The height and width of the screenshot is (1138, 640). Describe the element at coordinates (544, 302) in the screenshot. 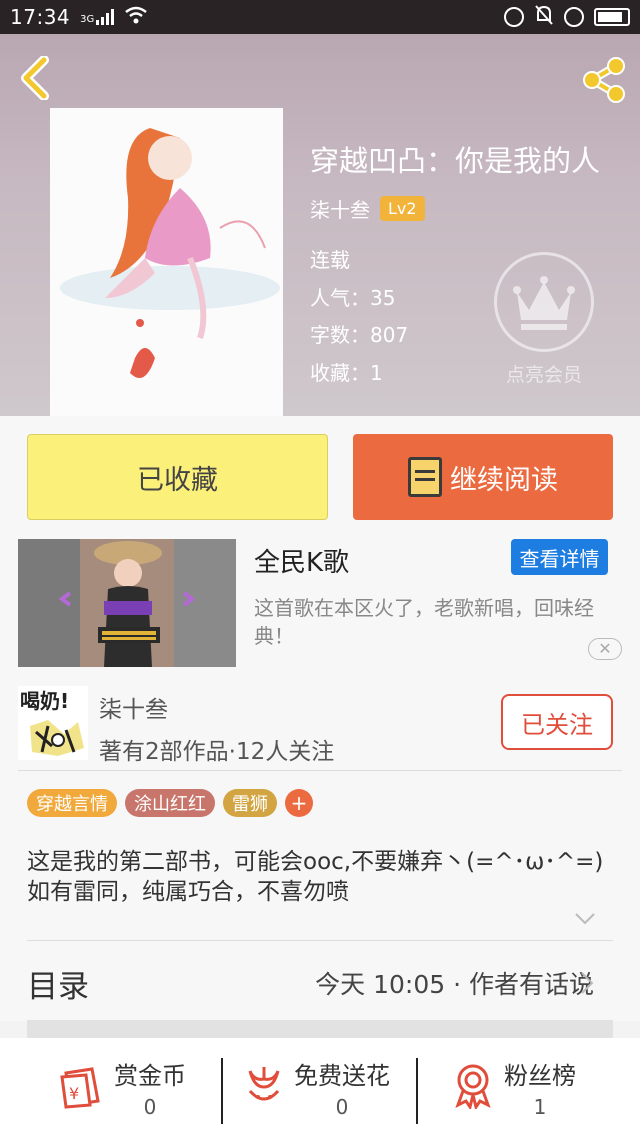

I see `crown-icon` at that location.